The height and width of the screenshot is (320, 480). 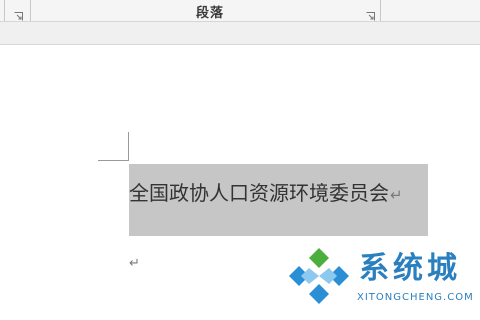 I want to click on margin-corner-mark-horizontal, so click(x=113, y=160).